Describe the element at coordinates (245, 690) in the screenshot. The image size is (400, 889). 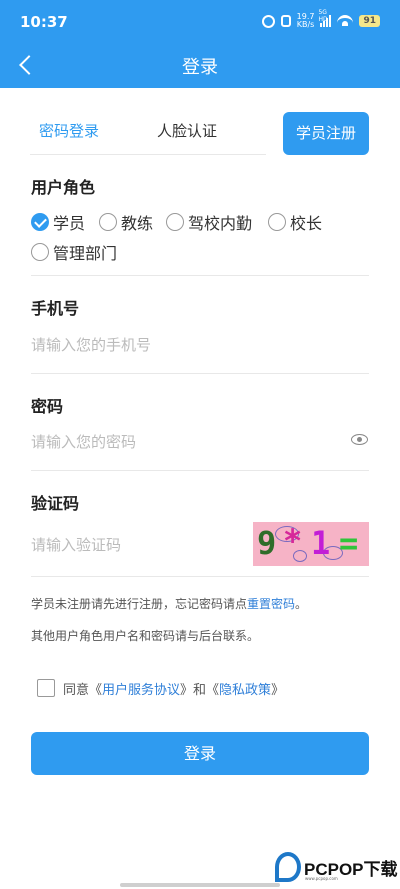
I see `privacy-policy-link: 隐私政策` at that location.